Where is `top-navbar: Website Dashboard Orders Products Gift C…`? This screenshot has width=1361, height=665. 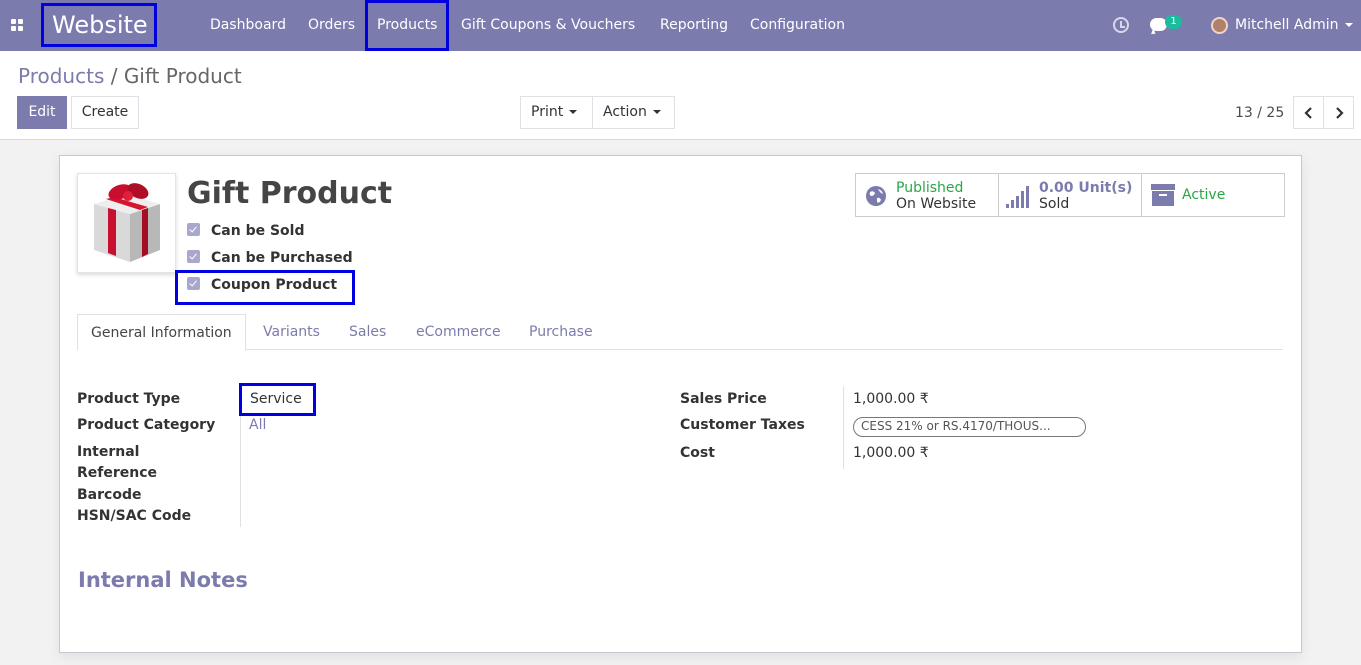
top-navbar: Website Dashboard Orders Products Gift C… is located at coordinates (680, 25).